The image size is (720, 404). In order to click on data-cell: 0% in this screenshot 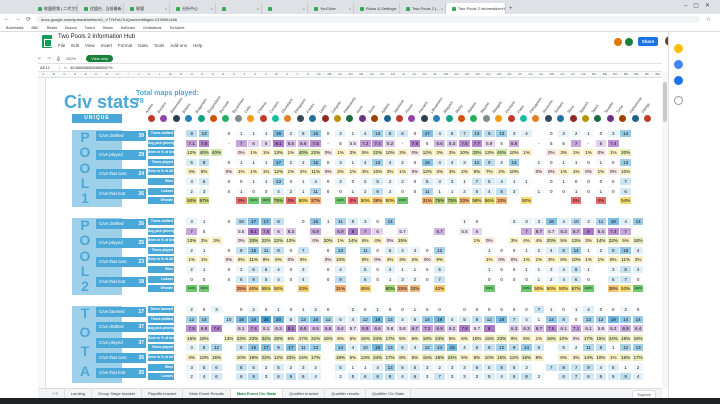, I will do `click(241, 201)`.